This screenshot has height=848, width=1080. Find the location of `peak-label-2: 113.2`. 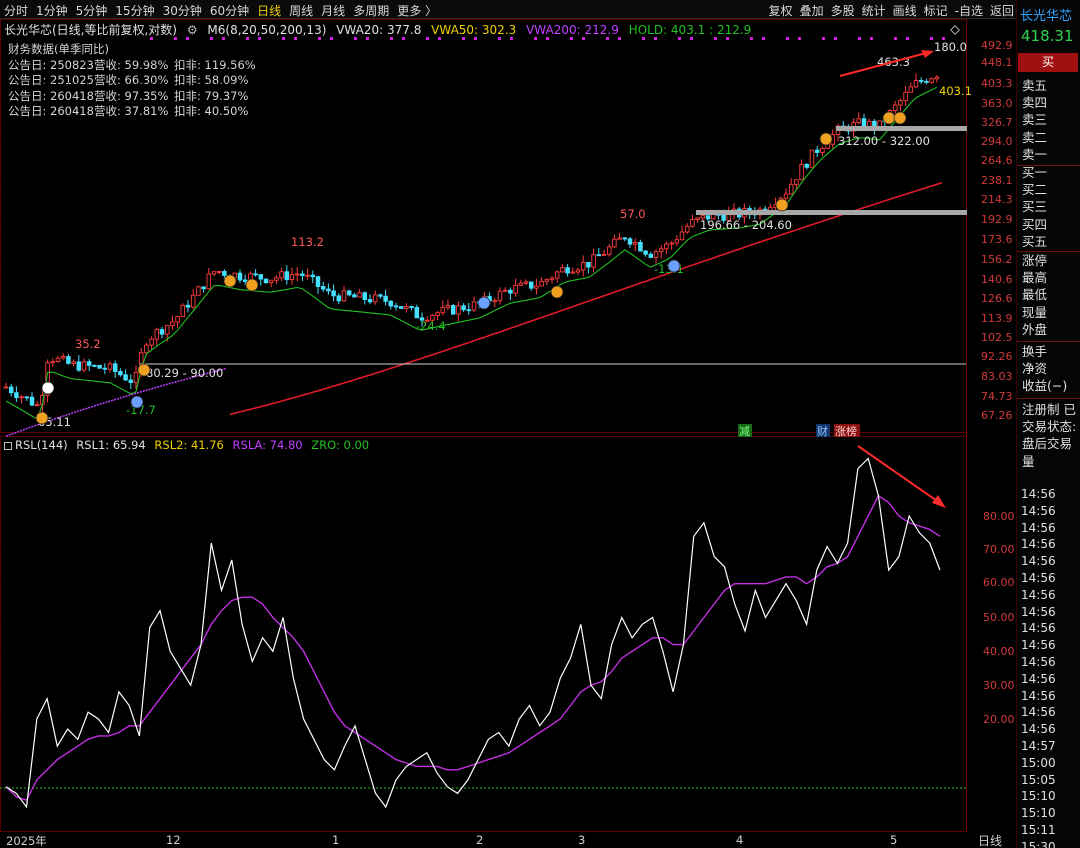

peak-label-2: 113.2 is located at coordinates (307, 242).